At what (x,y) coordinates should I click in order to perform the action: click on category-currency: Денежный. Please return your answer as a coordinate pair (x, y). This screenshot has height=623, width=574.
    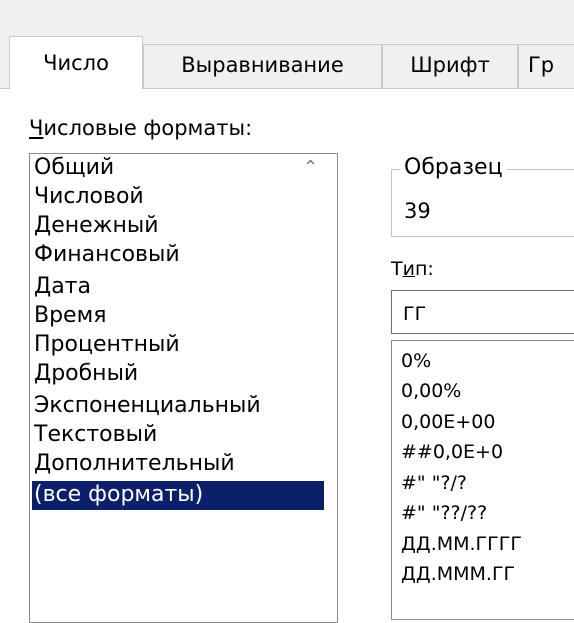
    Looking at the image, I should click on (96, 226).